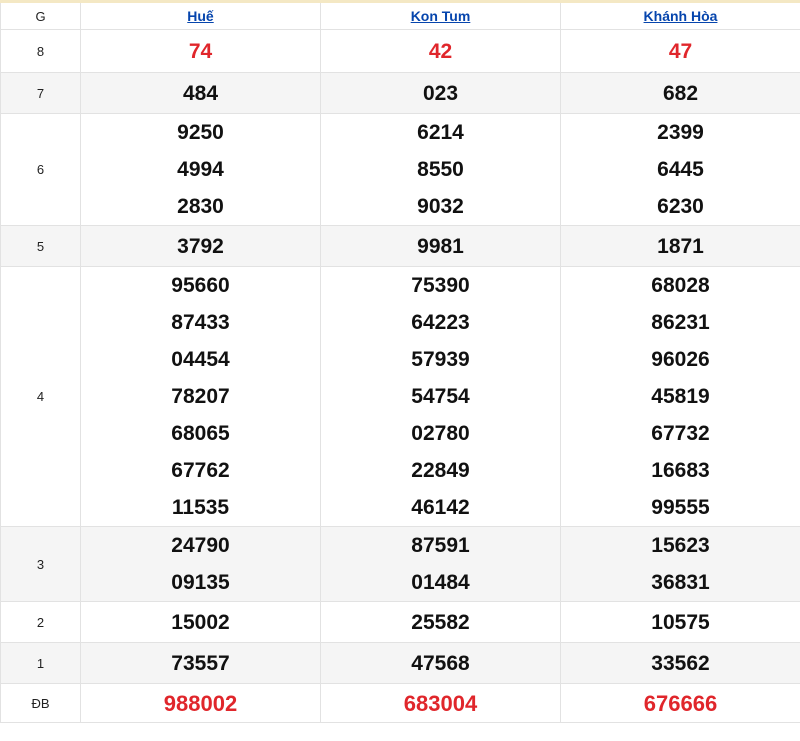  What do you see at coordinates (40, 564) in the screenshot?
I see `prize-label: 3` at bounding box center [40, 564].